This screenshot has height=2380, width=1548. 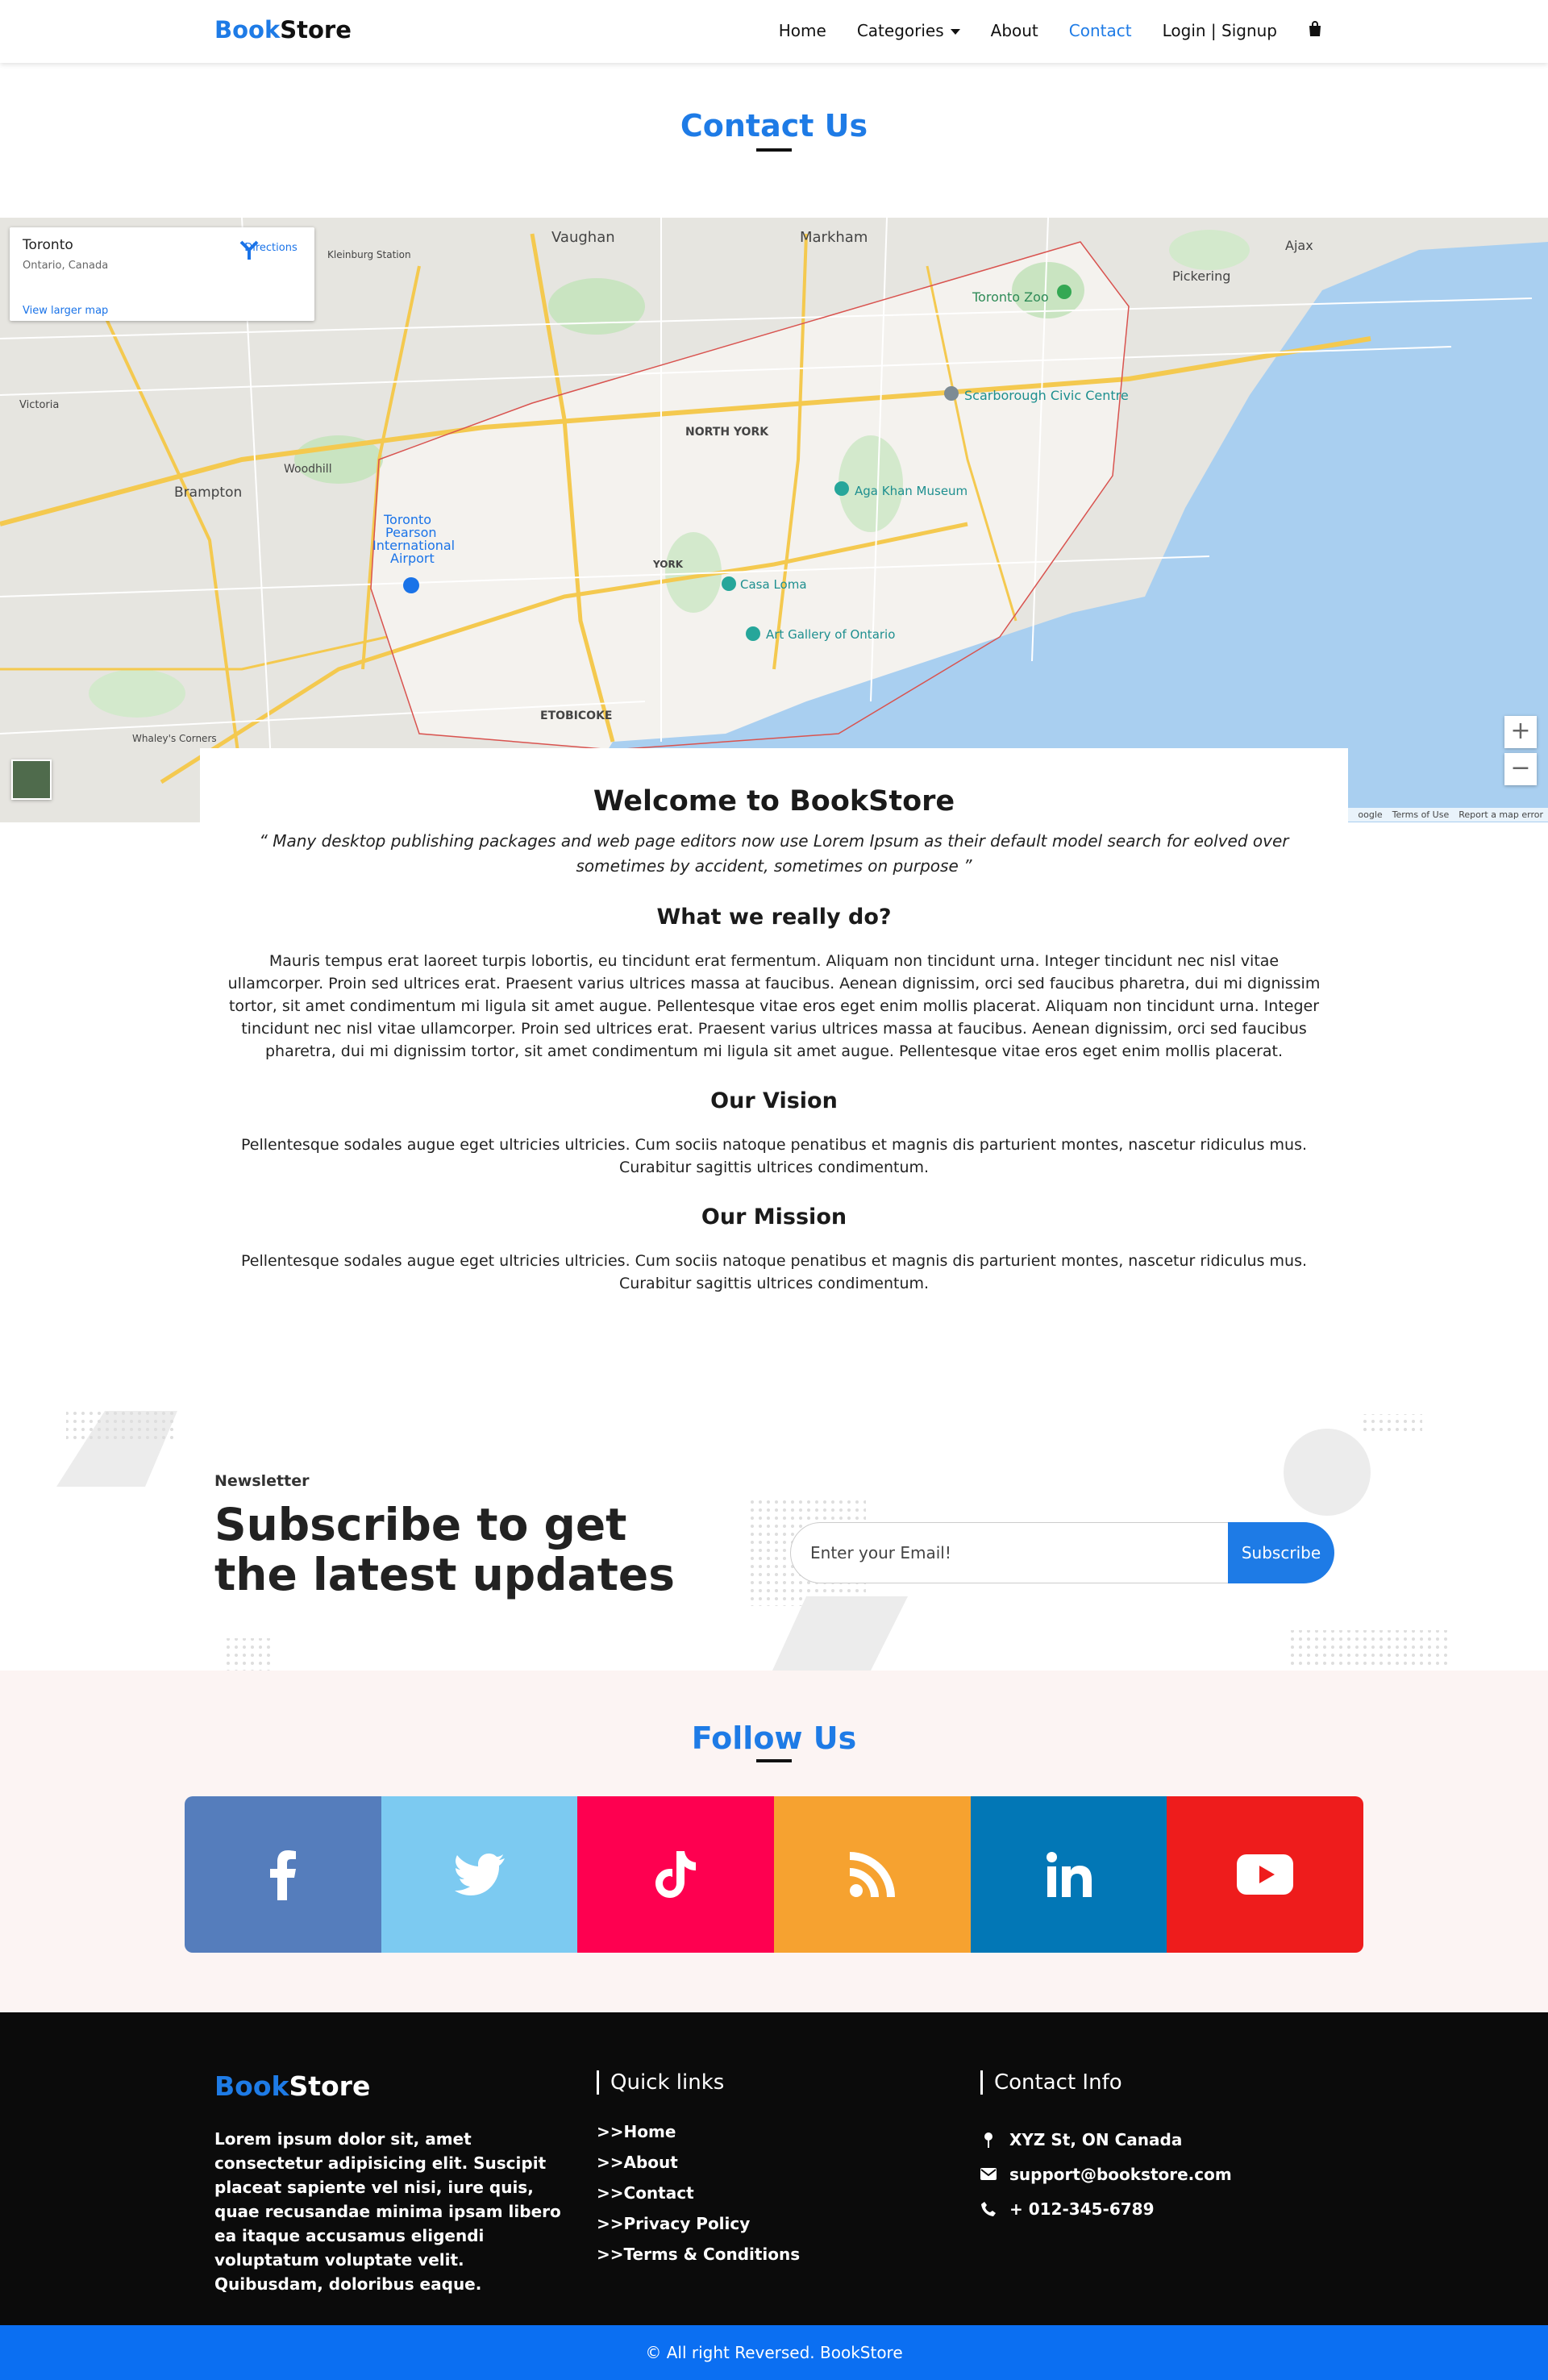 I want to click on nav-categories-label: Categories, so click(x=900, y=31).